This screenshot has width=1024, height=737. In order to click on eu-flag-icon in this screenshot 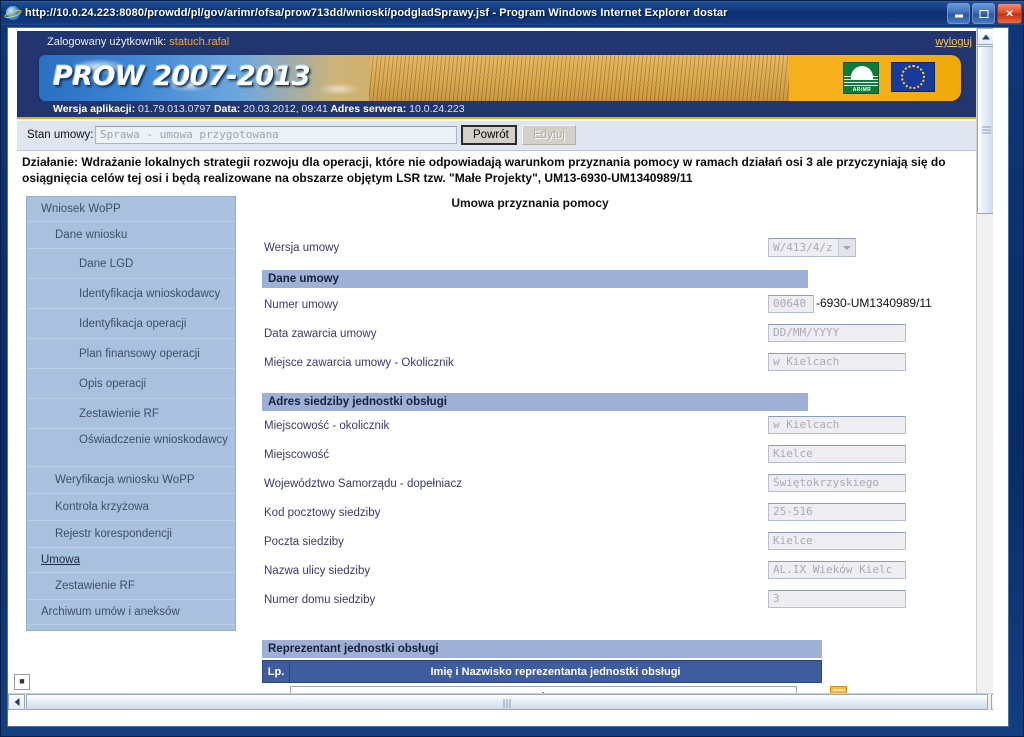, I will do `click(913, 77)`.